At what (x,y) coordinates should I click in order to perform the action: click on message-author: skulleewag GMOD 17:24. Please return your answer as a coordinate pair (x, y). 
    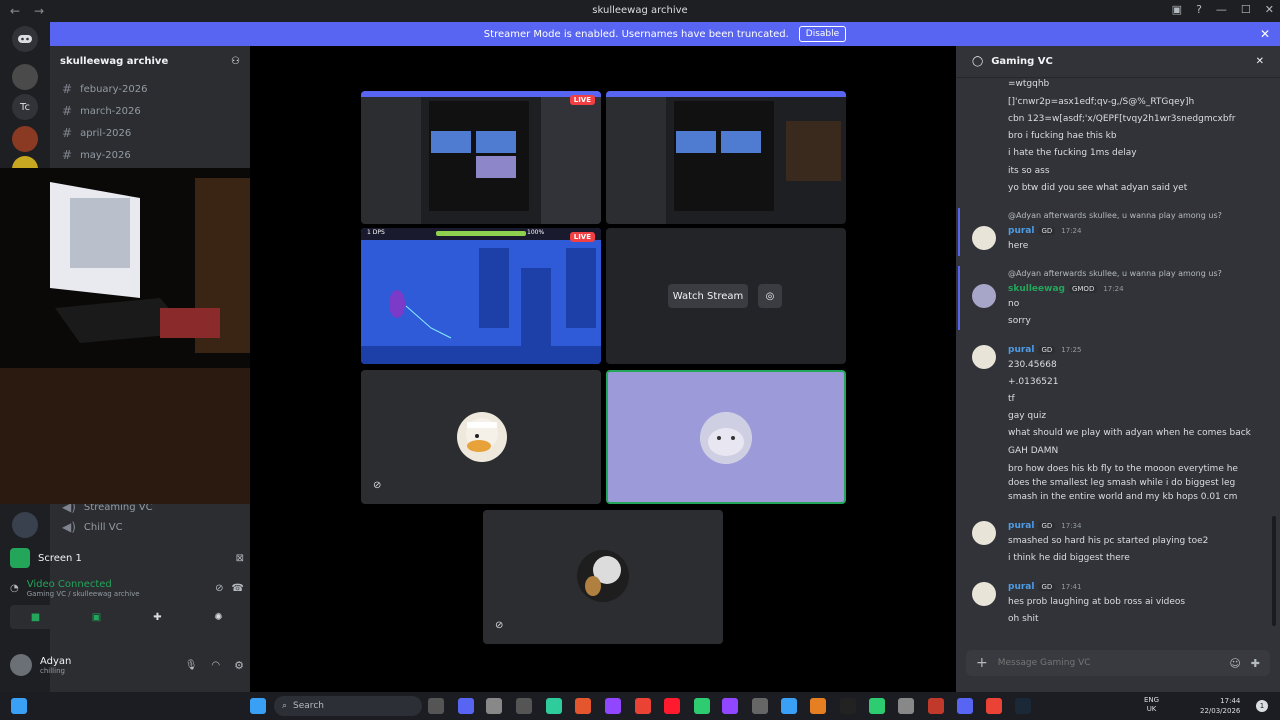
    Looking at the image, I should click on (1066, 289).